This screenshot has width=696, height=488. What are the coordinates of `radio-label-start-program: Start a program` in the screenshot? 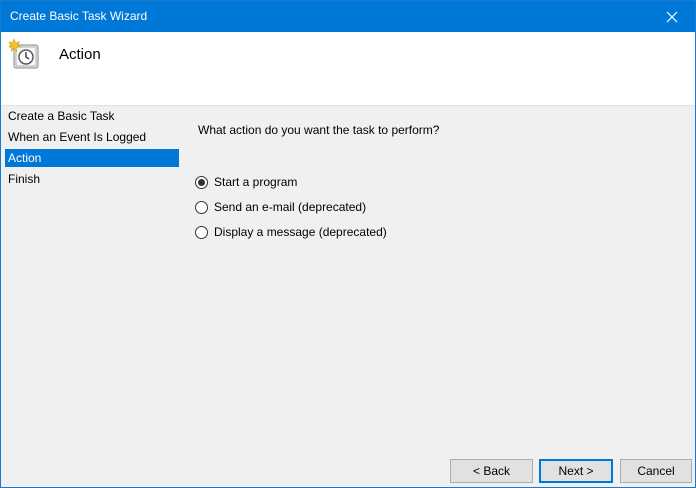 It's located at (256, 182).